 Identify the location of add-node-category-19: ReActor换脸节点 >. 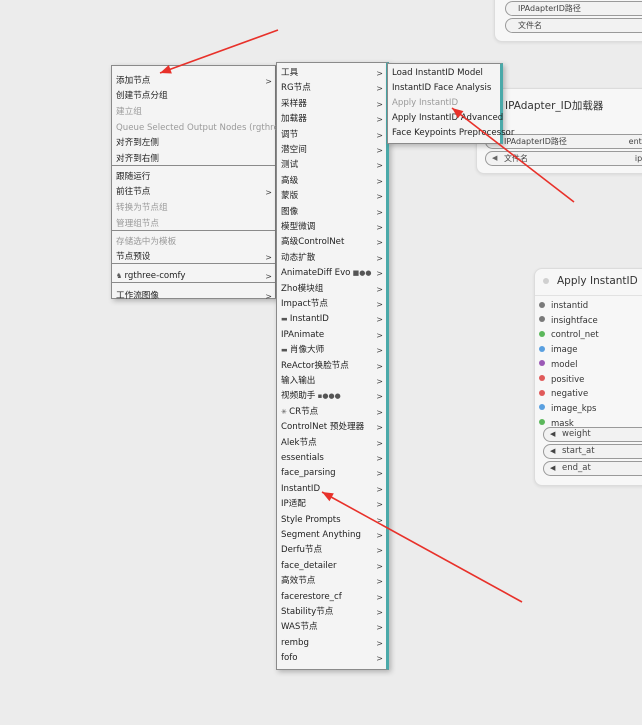
(331, 366).